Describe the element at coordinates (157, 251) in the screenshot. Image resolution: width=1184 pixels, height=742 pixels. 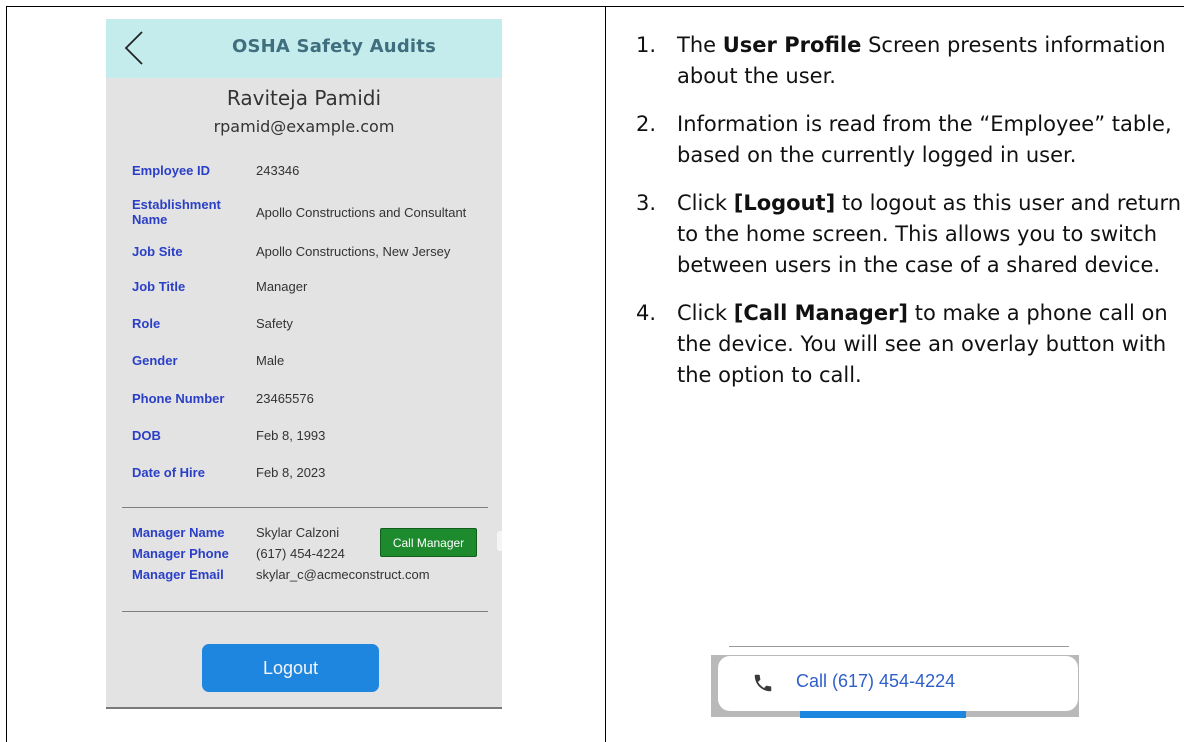
I see `field-label: Job Site` at that location.